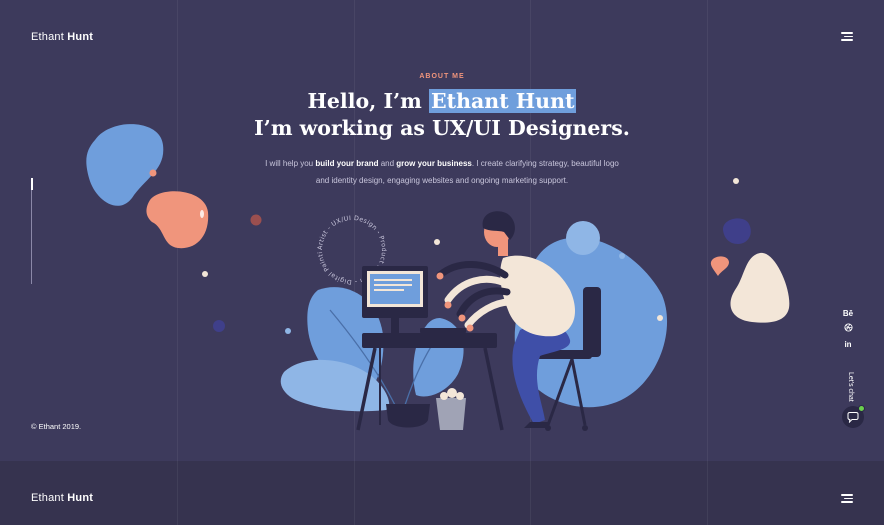 The width and height of the screenshot is (884, 525). I want to click on dot-brown, so click(256, 220).